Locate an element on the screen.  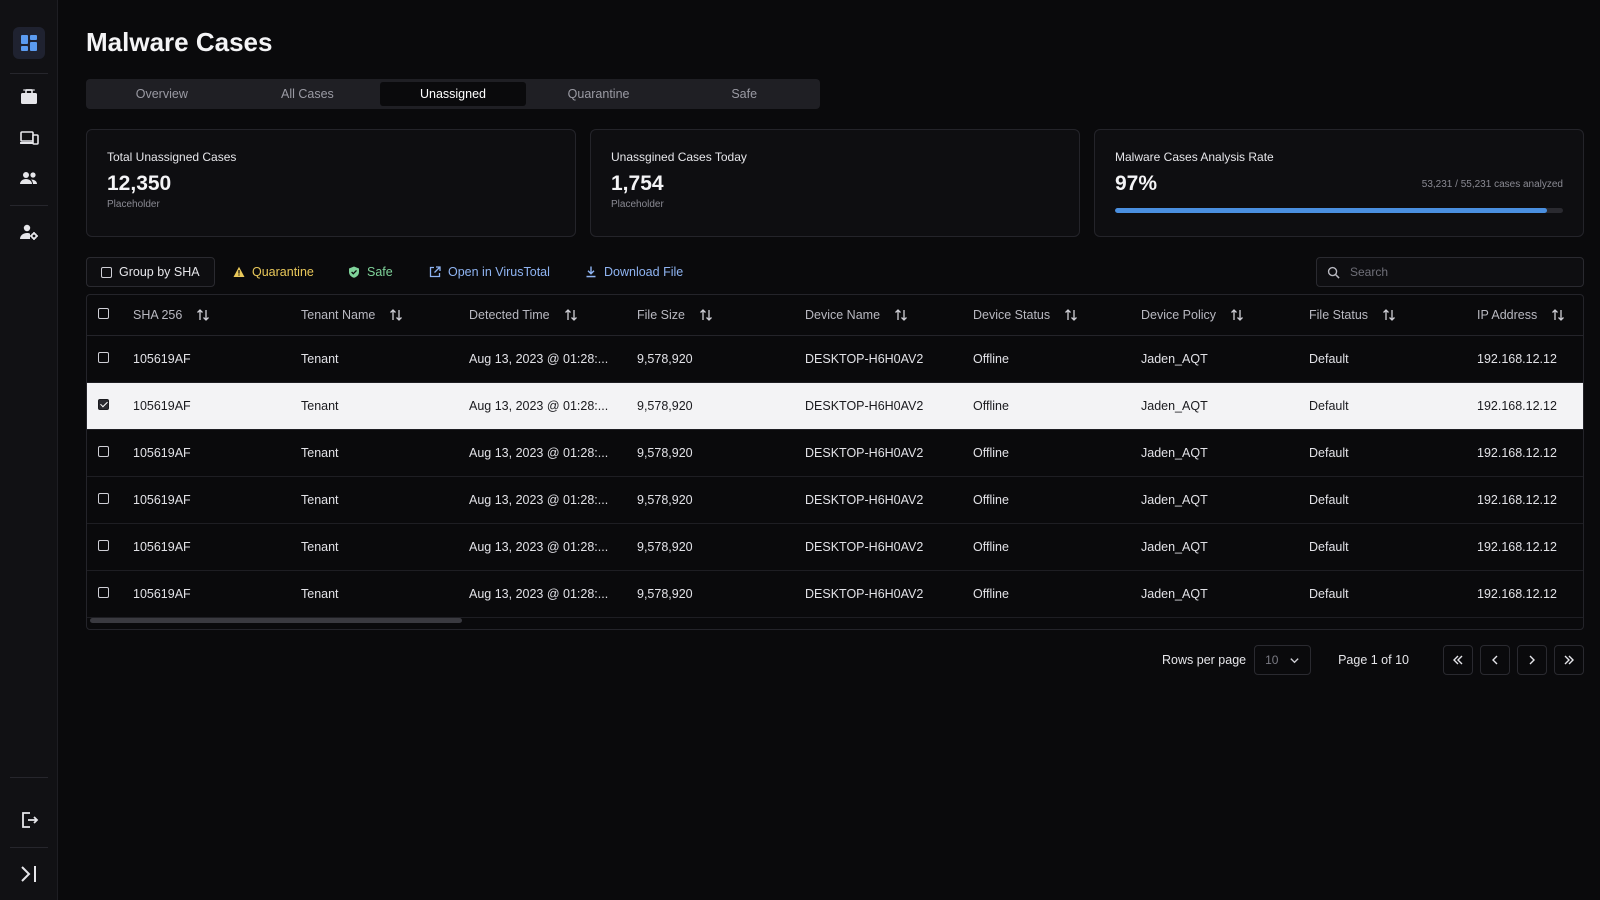
search-input is located at coordinates (1460, 272).